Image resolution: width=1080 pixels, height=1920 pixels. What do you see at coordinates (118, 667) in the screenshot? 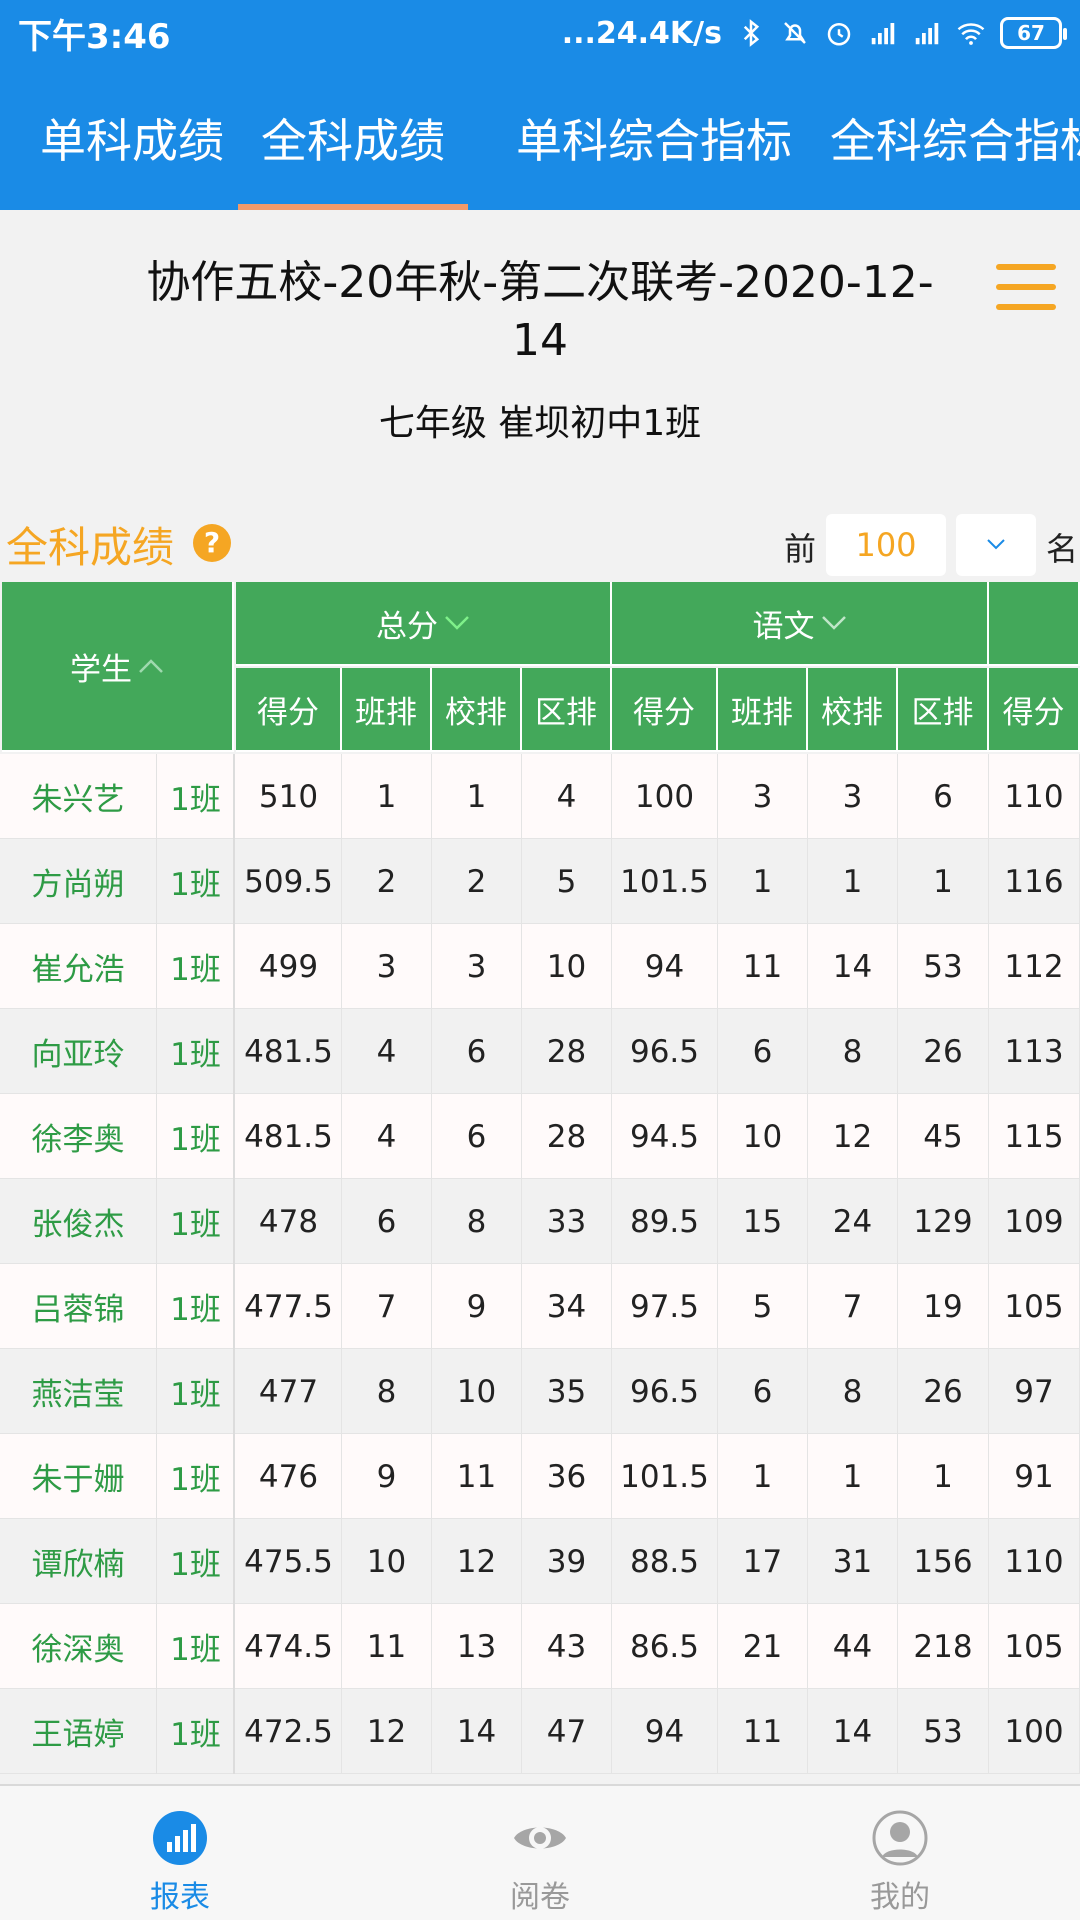
I see `student-header: 学生` at bounding box center [118, 667].